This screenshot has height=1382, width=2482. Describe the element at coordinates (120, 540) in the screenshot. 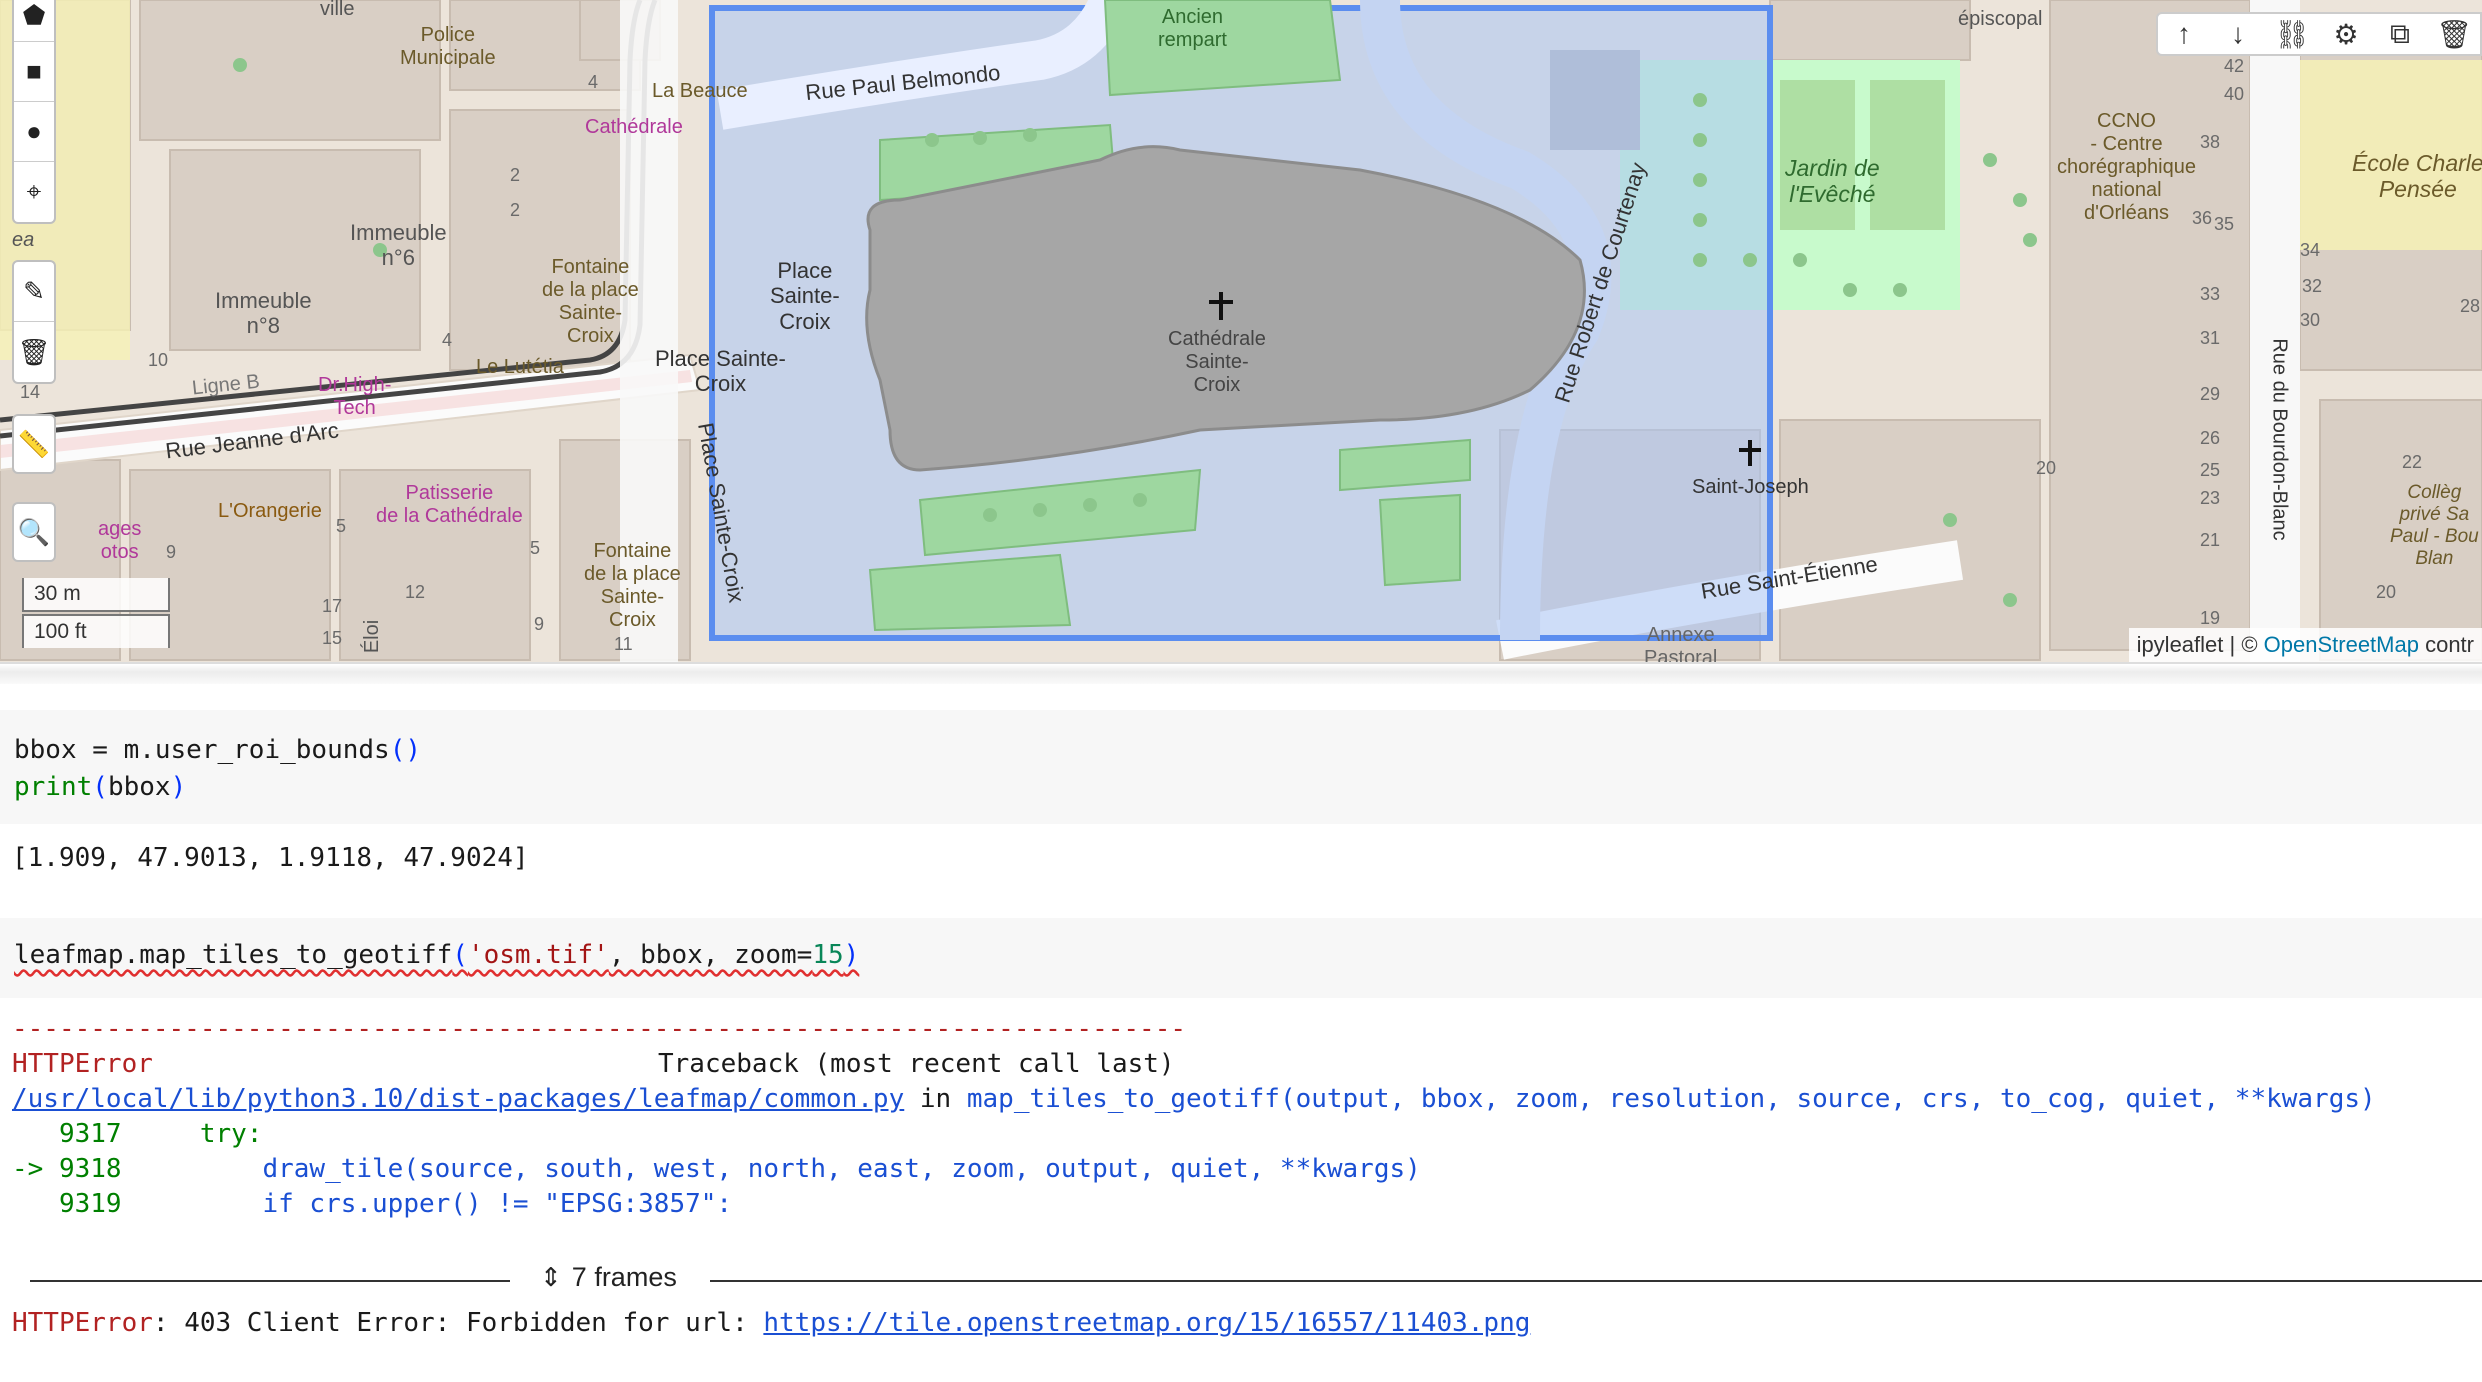

I see `map-label-ages-otos: ages otos` at that location.